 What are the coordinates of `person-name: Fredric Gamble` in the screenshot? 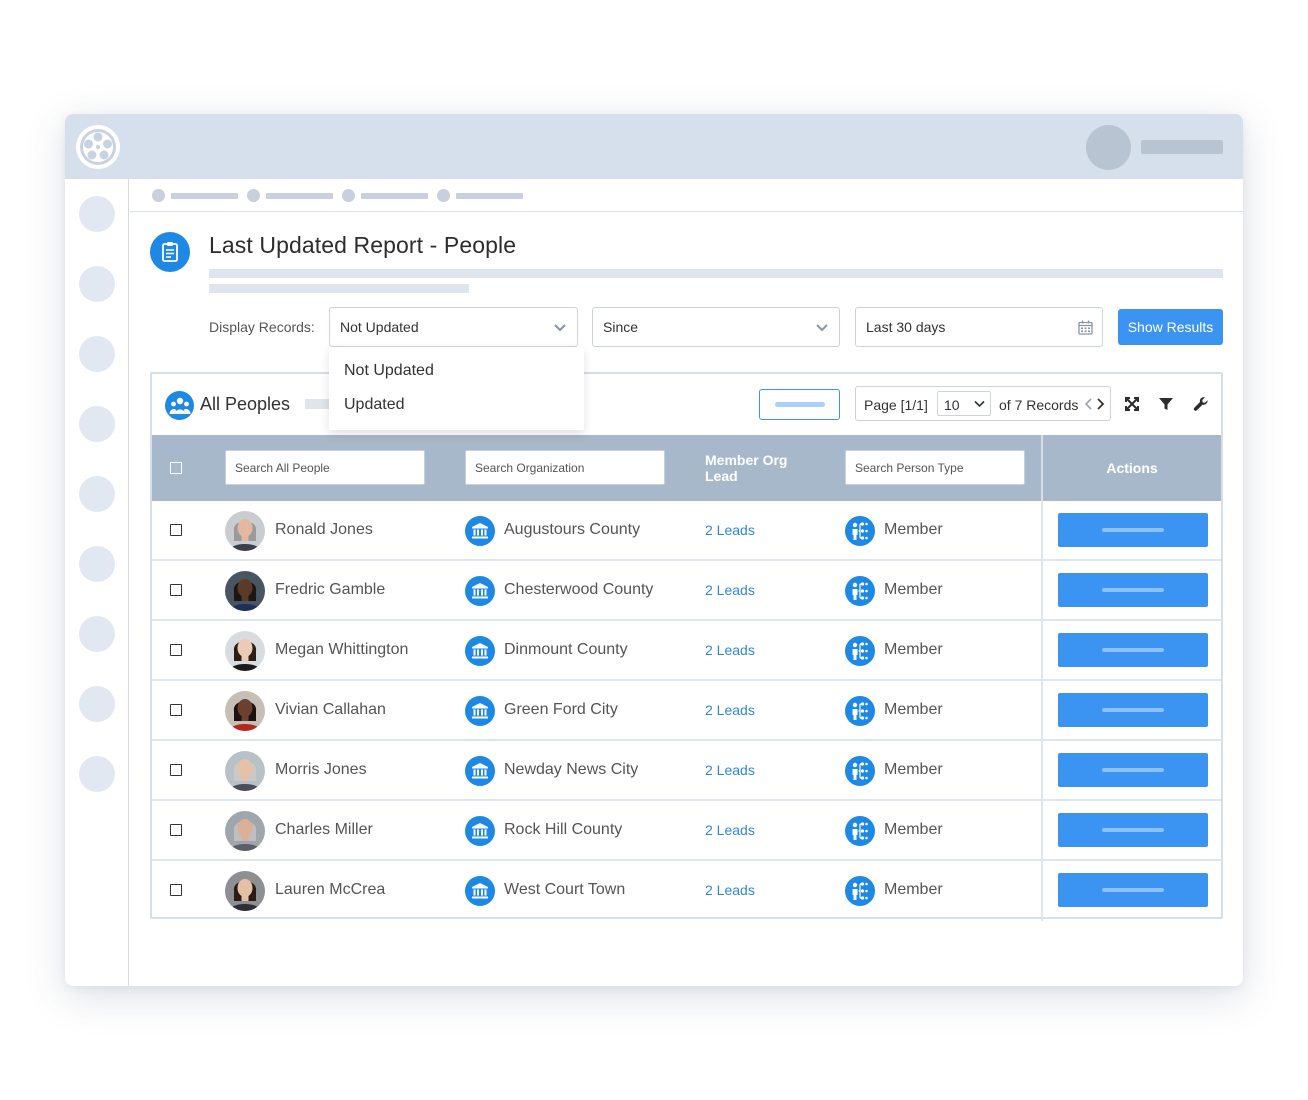 It's located at (330, 590).